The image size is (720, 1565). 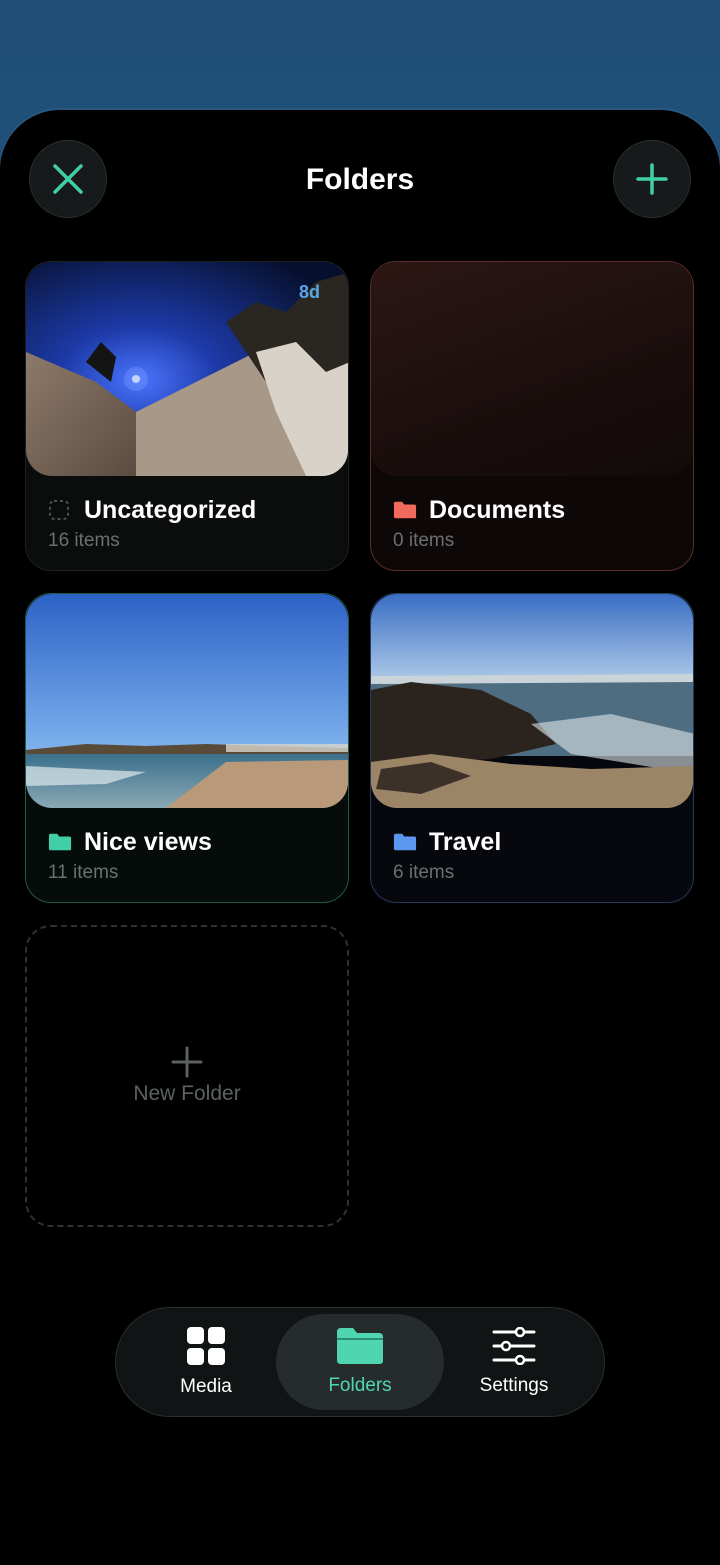 I want to click on folder-name: Nice views, so click(x=148, y=842).